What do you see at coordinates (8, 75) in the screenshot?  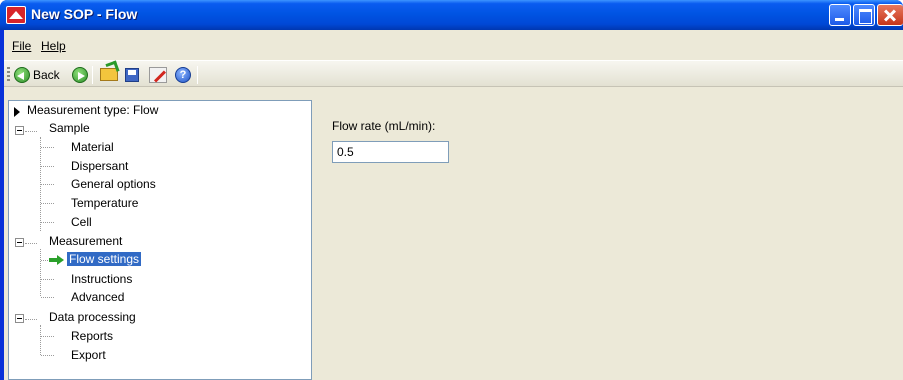 I see `toolbar-grip-icon` at bounding box center [8, 75].